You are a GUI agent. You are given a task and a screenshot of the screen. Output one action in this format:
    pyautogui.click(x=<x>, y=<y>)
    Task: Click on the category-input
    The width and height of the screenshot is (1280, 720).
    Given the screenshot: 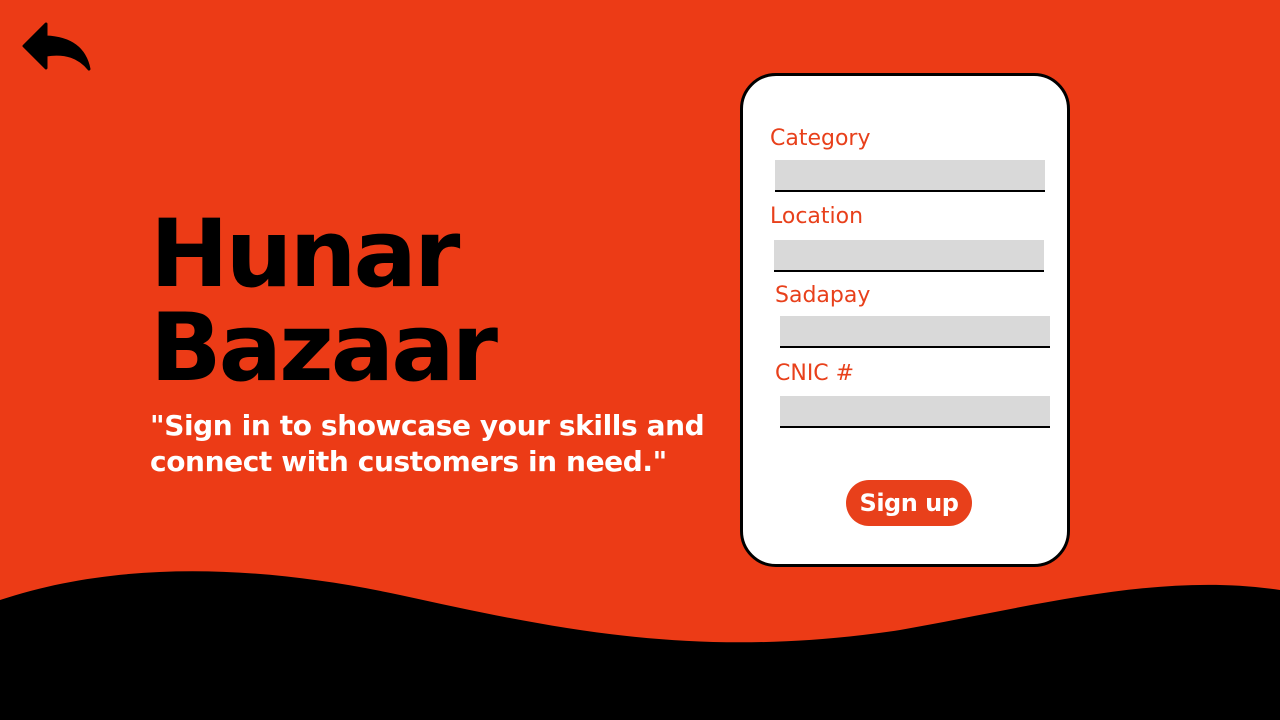 What is the action you would take?
    pyautogui.click(x=910, y=176)
    